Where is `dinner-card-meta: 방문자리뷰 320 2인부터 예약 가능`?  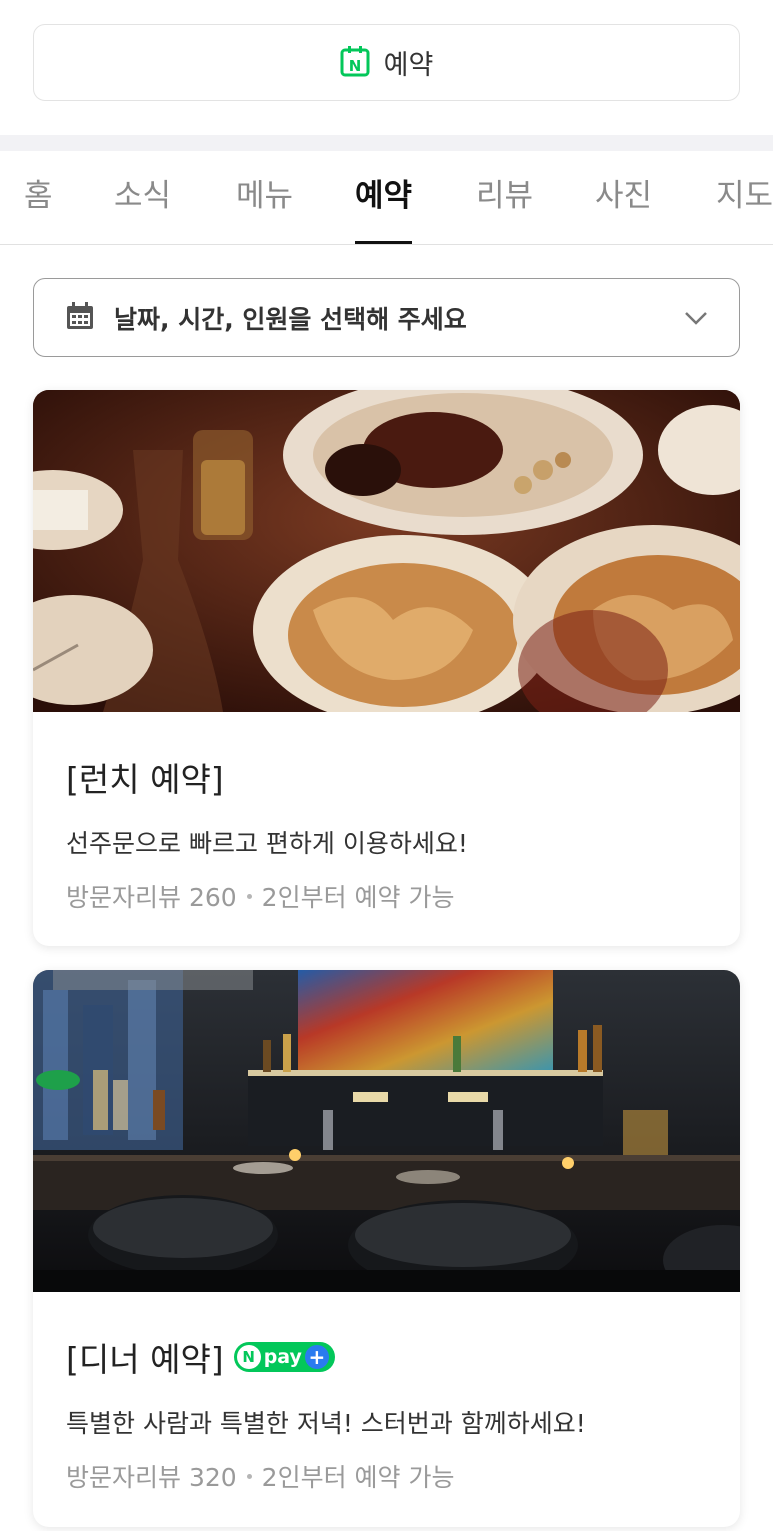
dinner-card-meta: 방문자리뷰 320 2인부터 예약 가능 is located at coordinates (386, 1476).